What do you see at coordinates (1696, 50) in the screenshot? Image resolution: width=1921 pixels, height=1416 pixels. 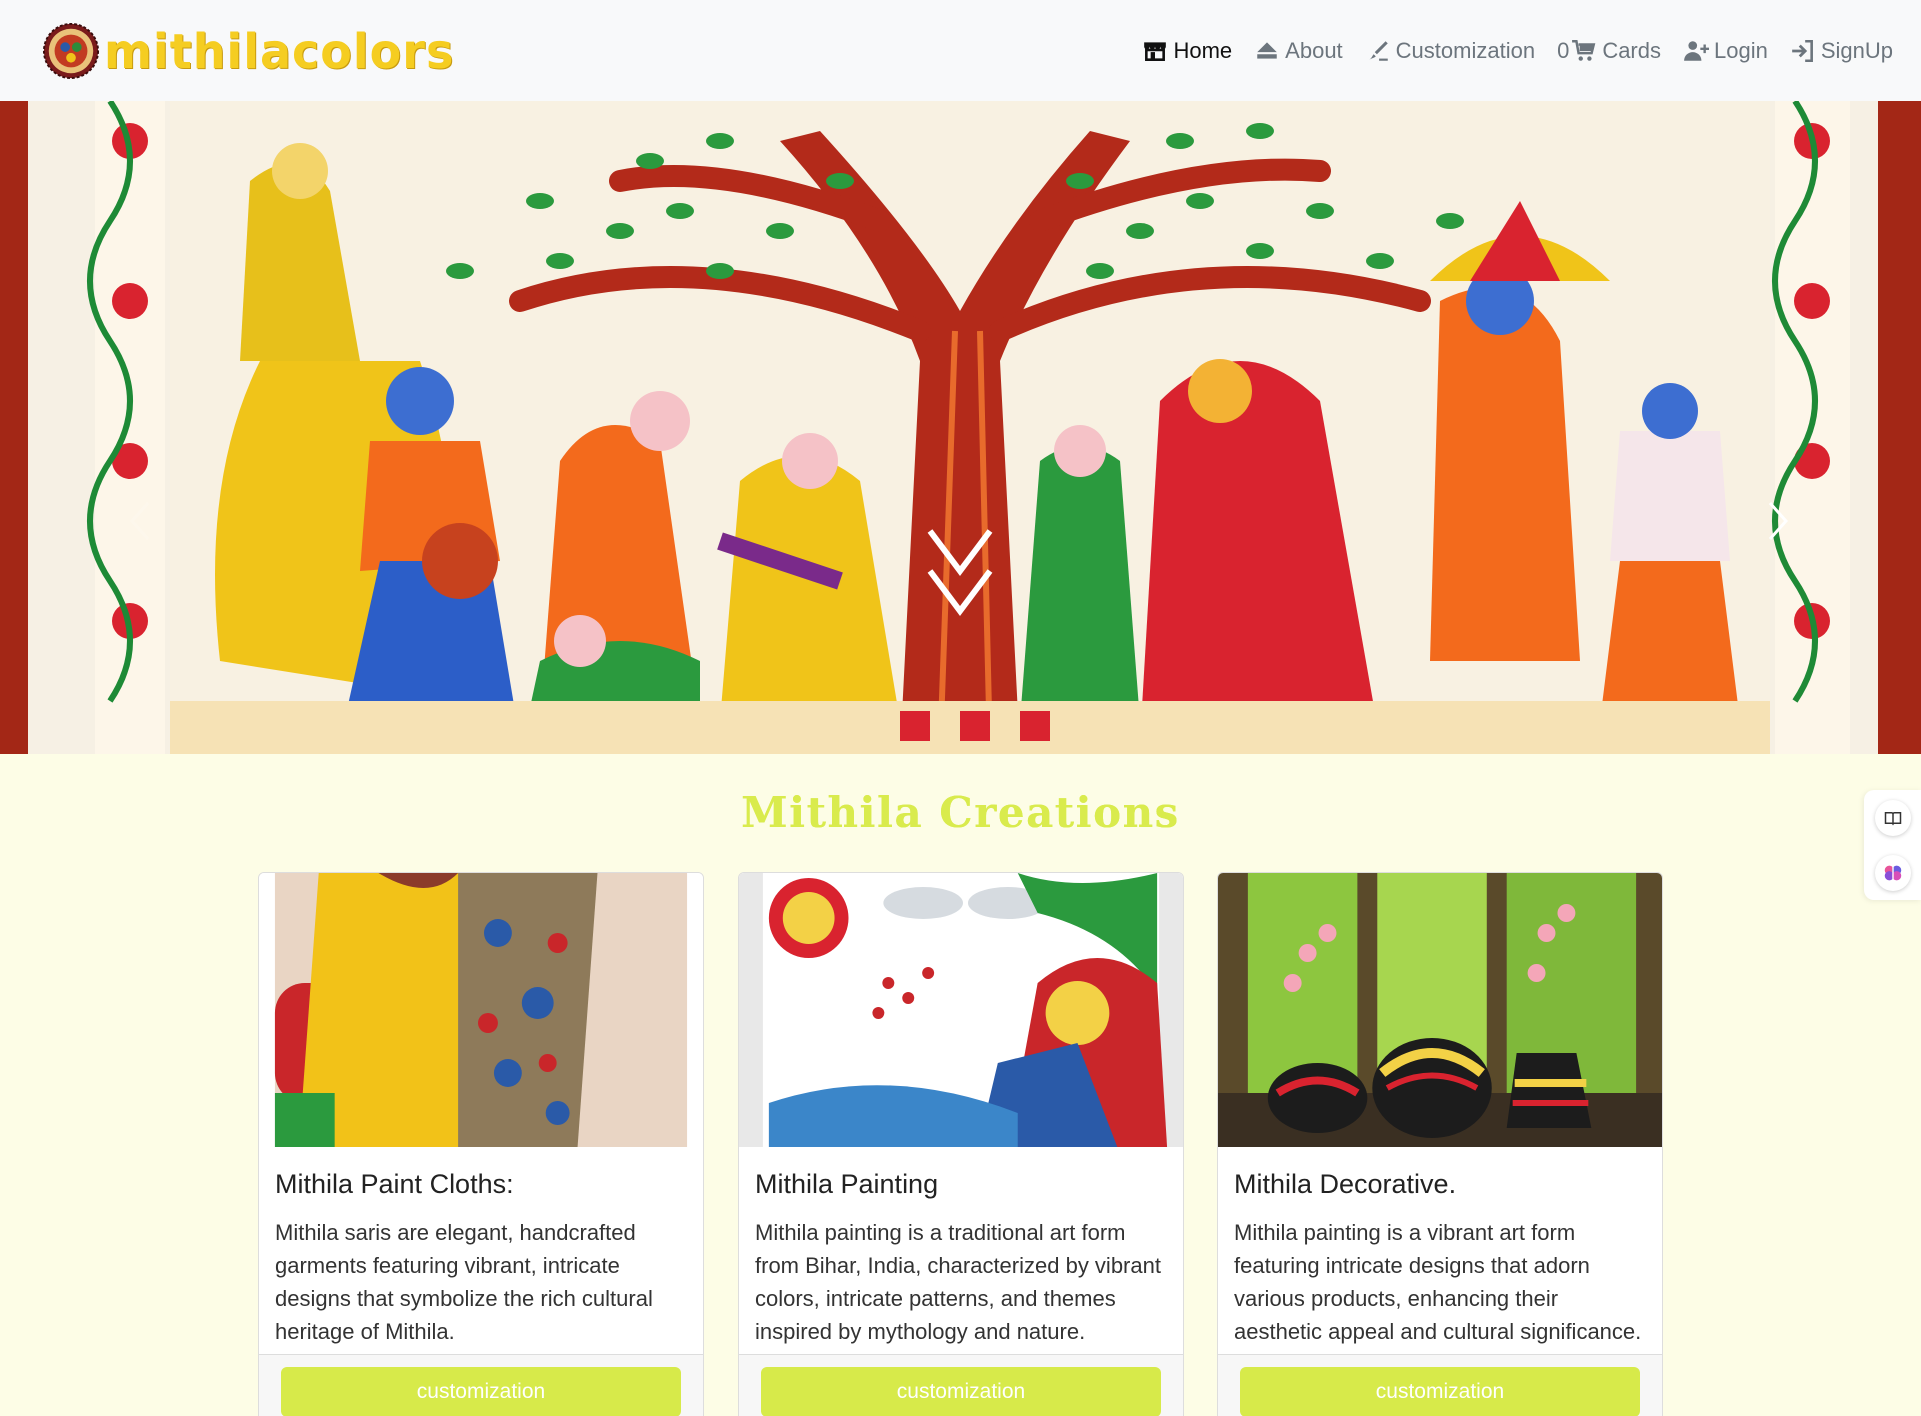 I see `user-plus-icon` at bounding box center [1696, 50].